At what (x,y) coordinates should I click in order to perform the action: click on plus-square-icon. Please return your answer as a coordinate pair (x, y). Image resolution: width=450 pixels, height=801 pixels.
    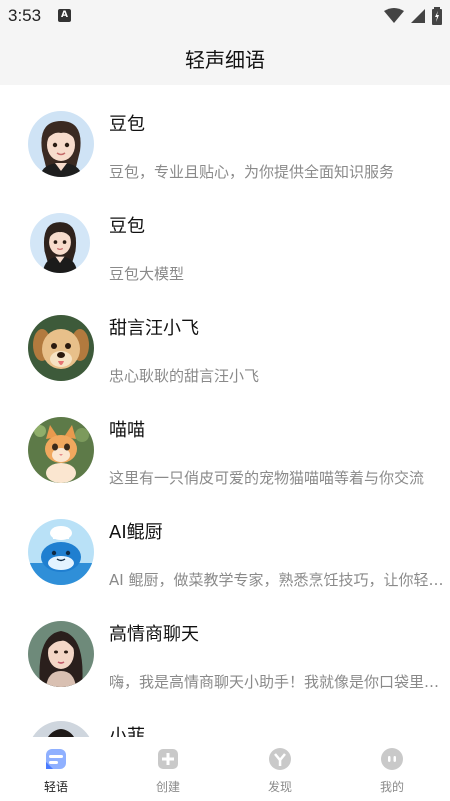
    Looking at the image, I should click on (168, 759).